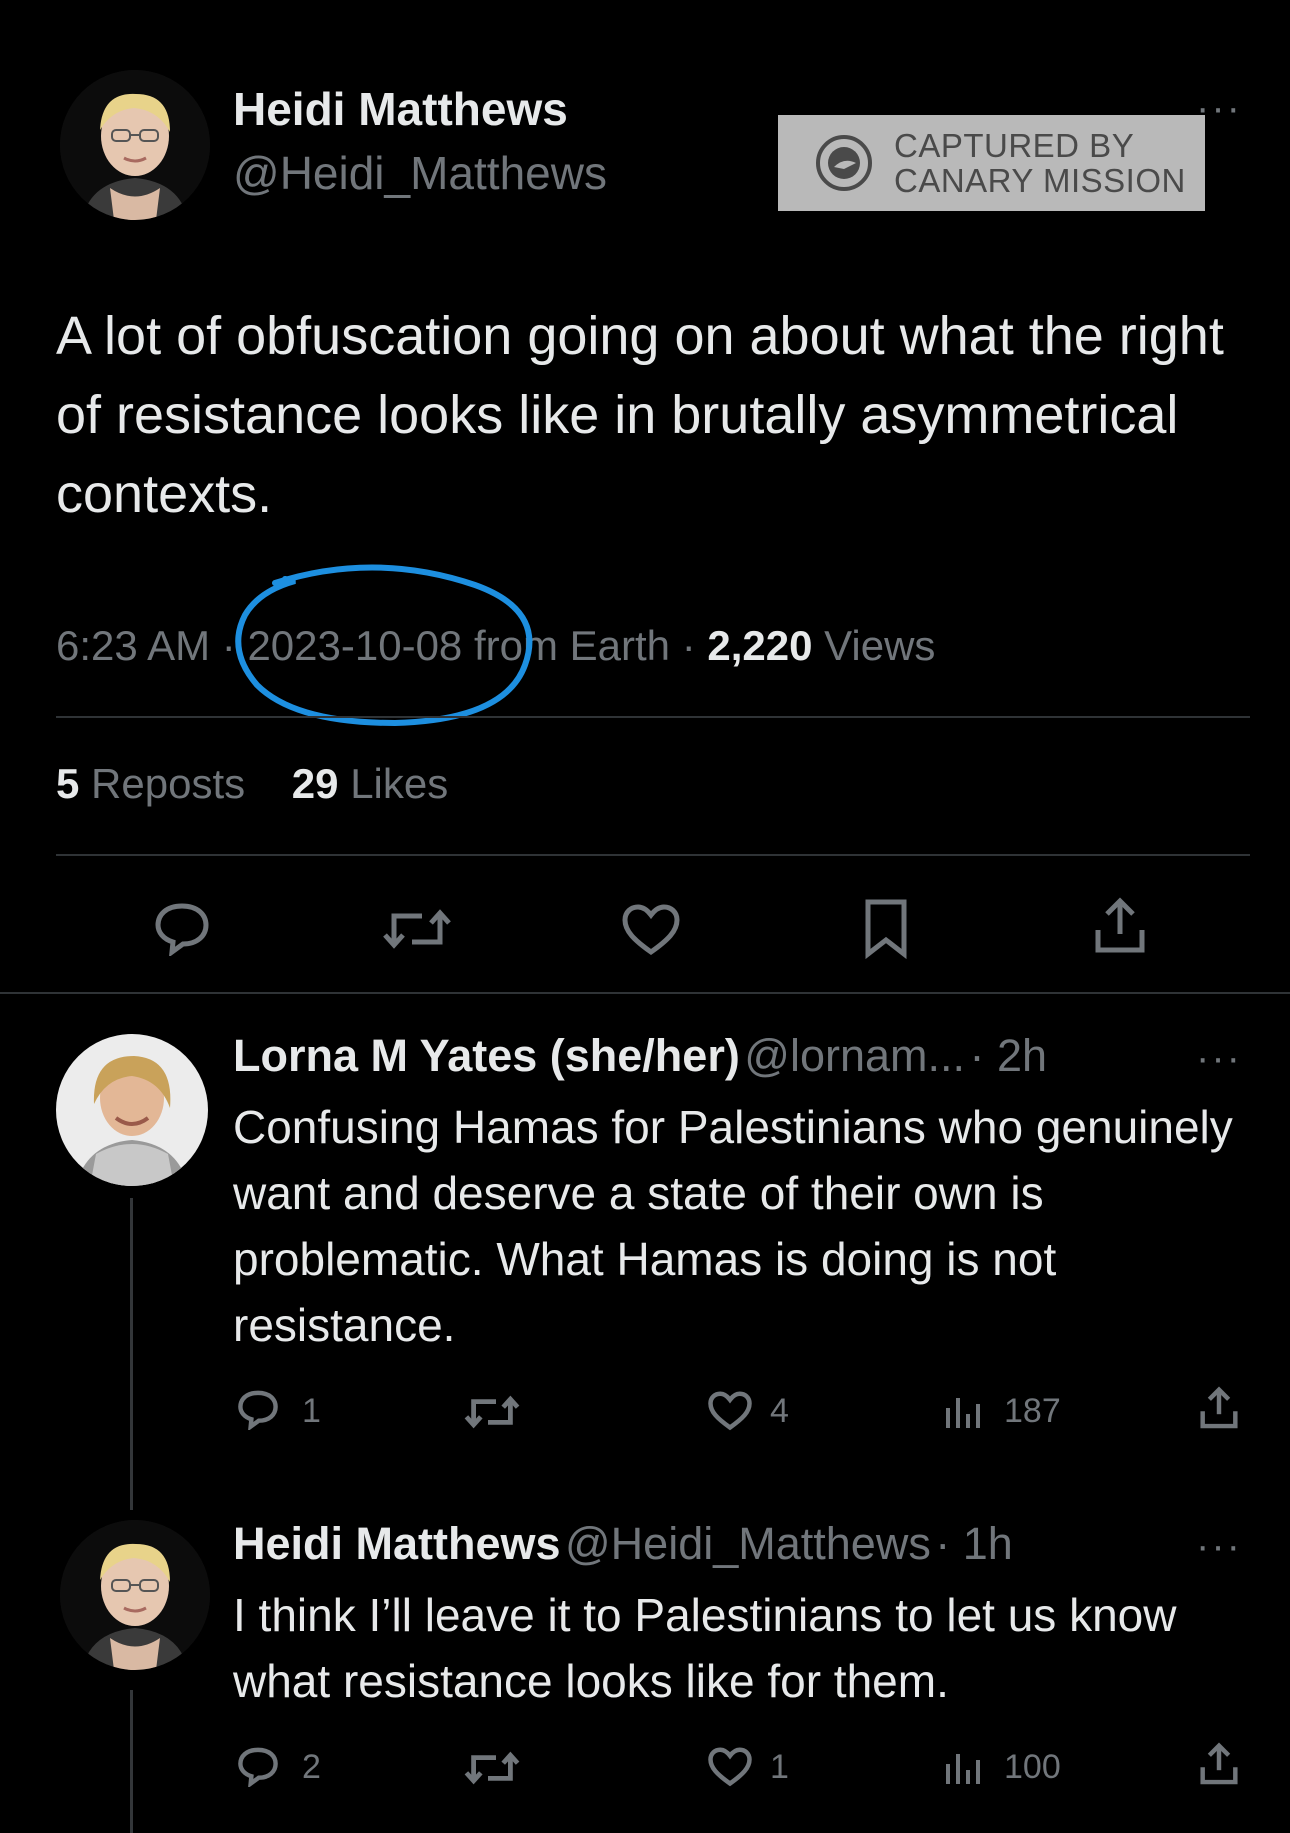  Describe the element at coordinates (1120, 927) in the screenshot. I see `share-icon` at that location.